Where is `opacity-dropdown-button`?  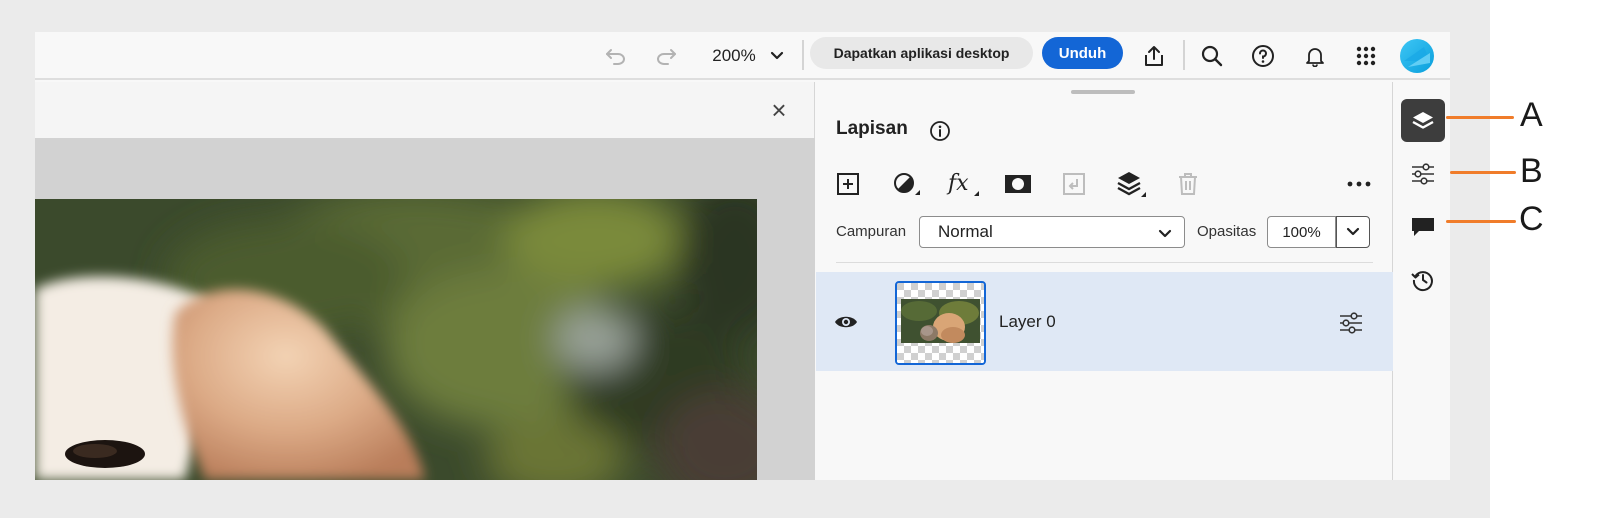
opacity-dropdown-button is located at coordinates (1353, 232).